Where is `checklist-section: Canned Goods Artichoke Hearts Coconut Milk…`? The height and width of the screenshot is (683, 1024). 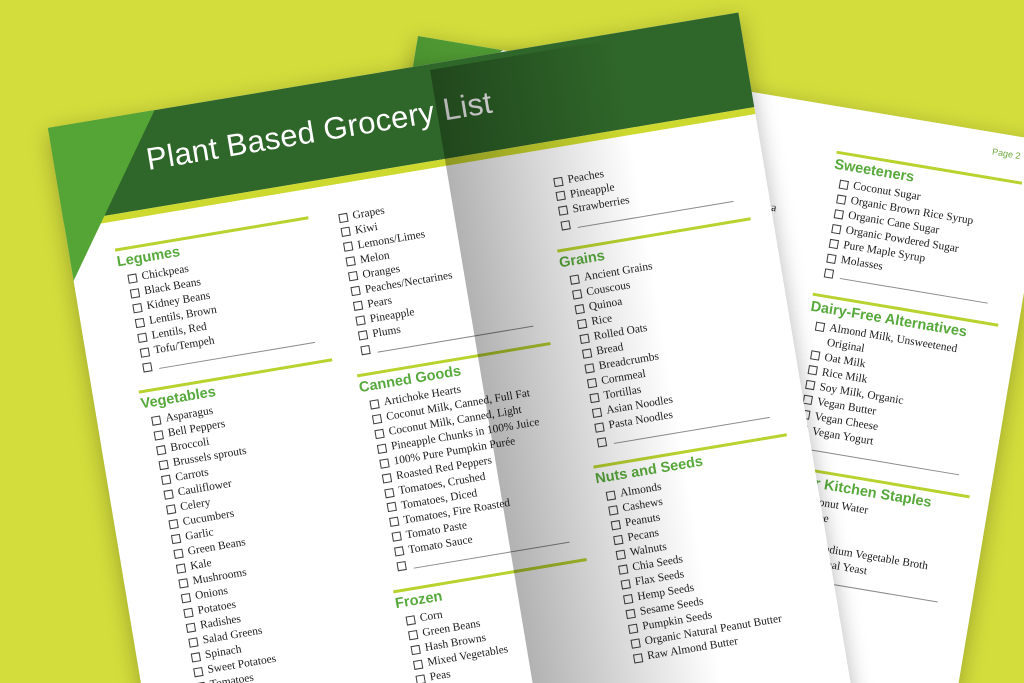
checklist-section: Canned Goods Artichoke Hearts Coconut Milk… is located at coordinates (470, 458).